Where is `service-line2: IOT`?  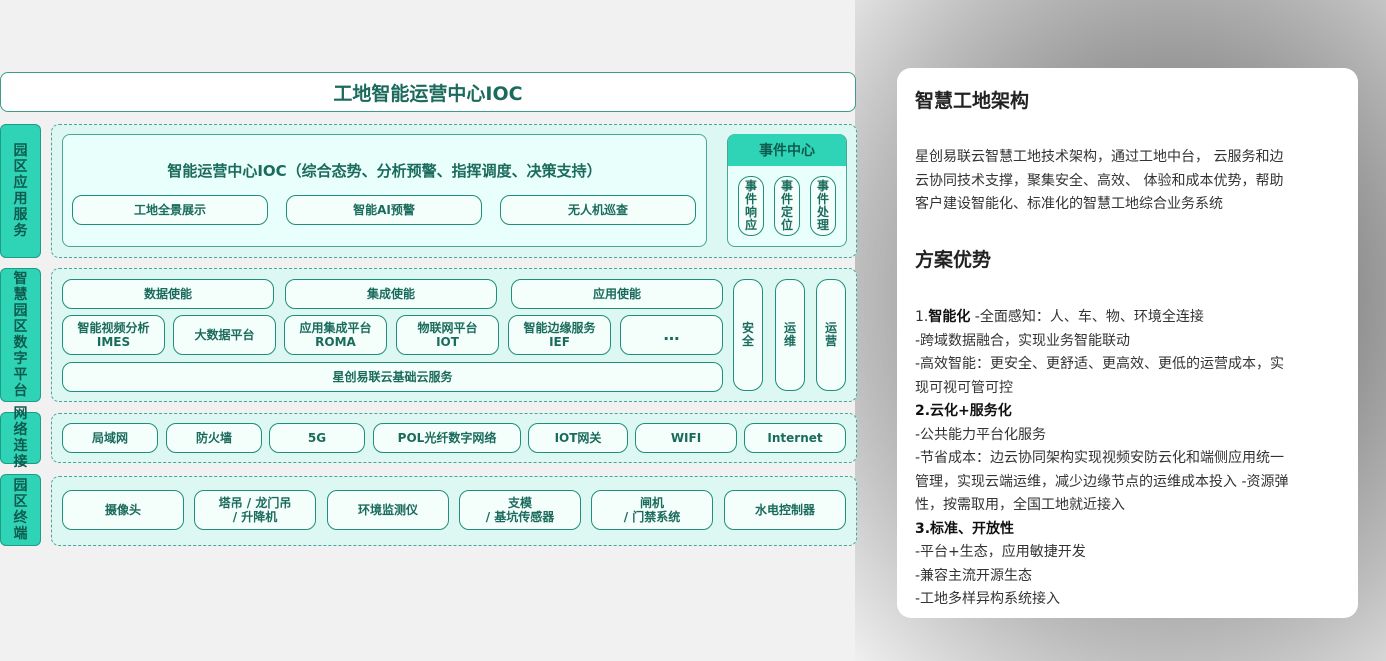
service-line2: IOT is located at coordinates (447, 342).